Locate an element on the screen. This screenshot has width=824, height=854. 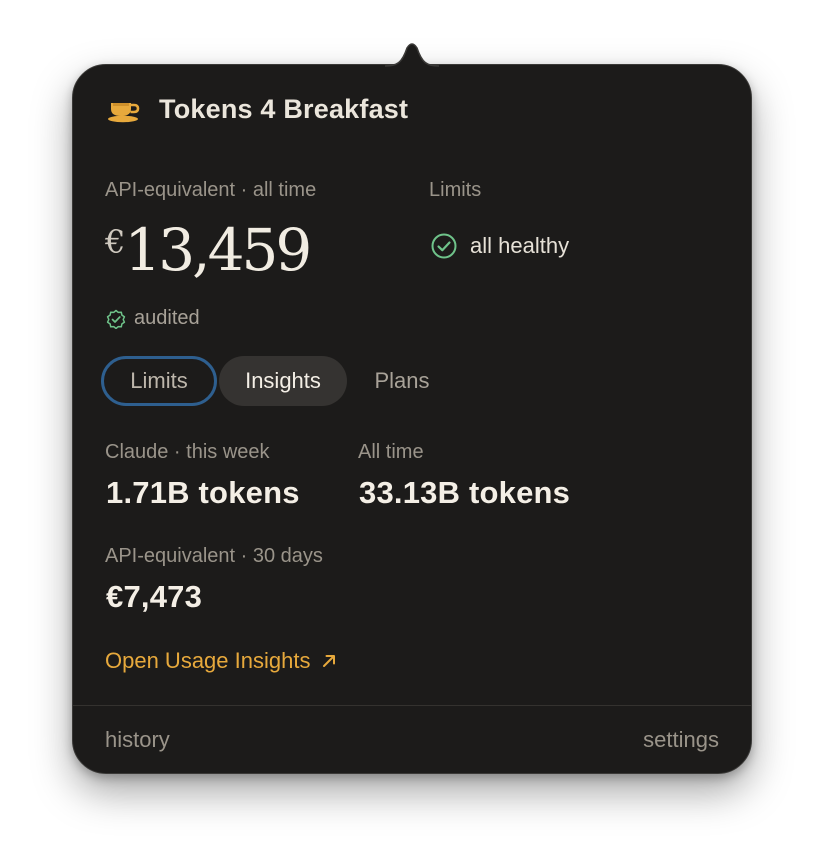
tab-plans: Plans is located at coordinates (402, 381).